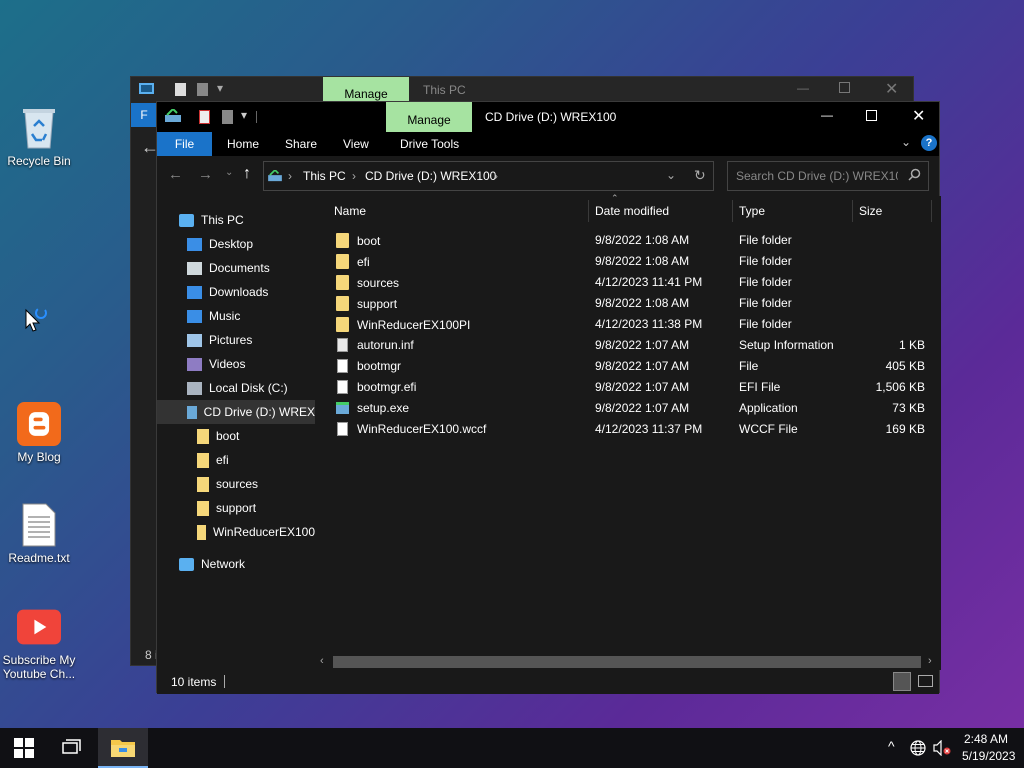 The height and width of the screenshot is (768, 1024). Describe the element at coordinates (632, 211) in the screenshot. I see `column-header-date: Date modified` at that location.